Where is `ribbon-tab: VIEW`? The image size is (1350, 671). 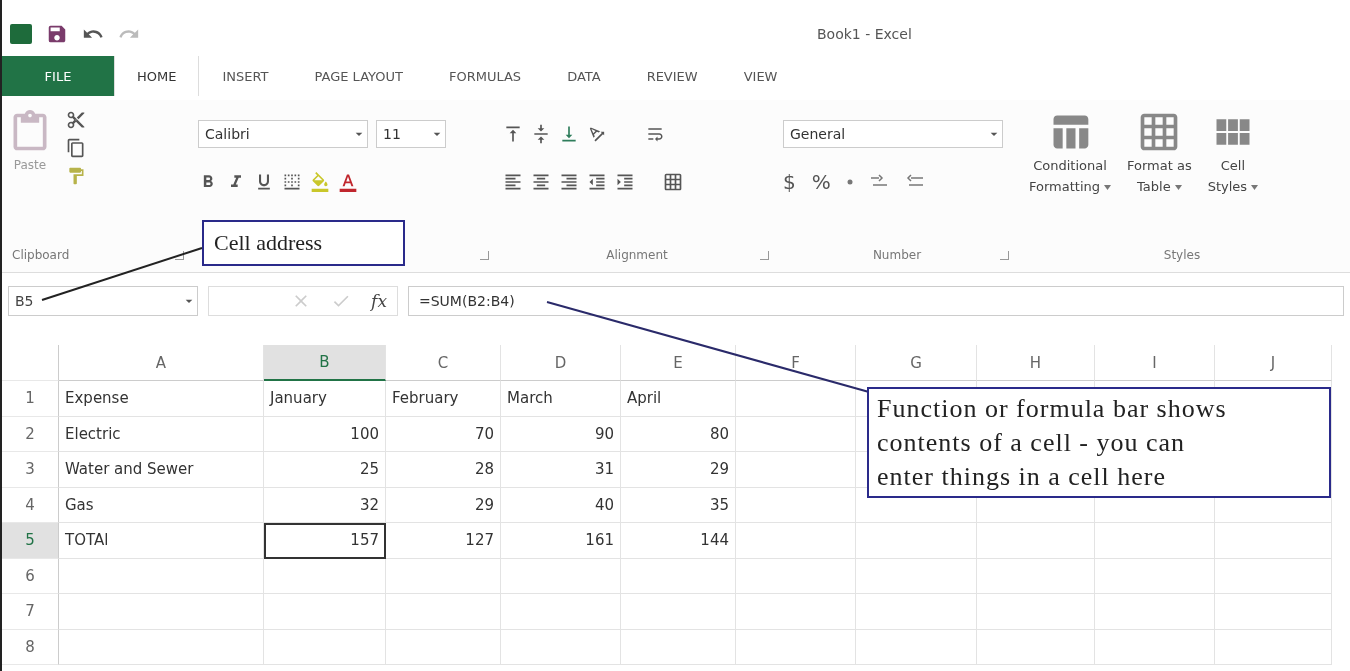 ribbon-tab: VIEW is located at coordinates (760, 76).